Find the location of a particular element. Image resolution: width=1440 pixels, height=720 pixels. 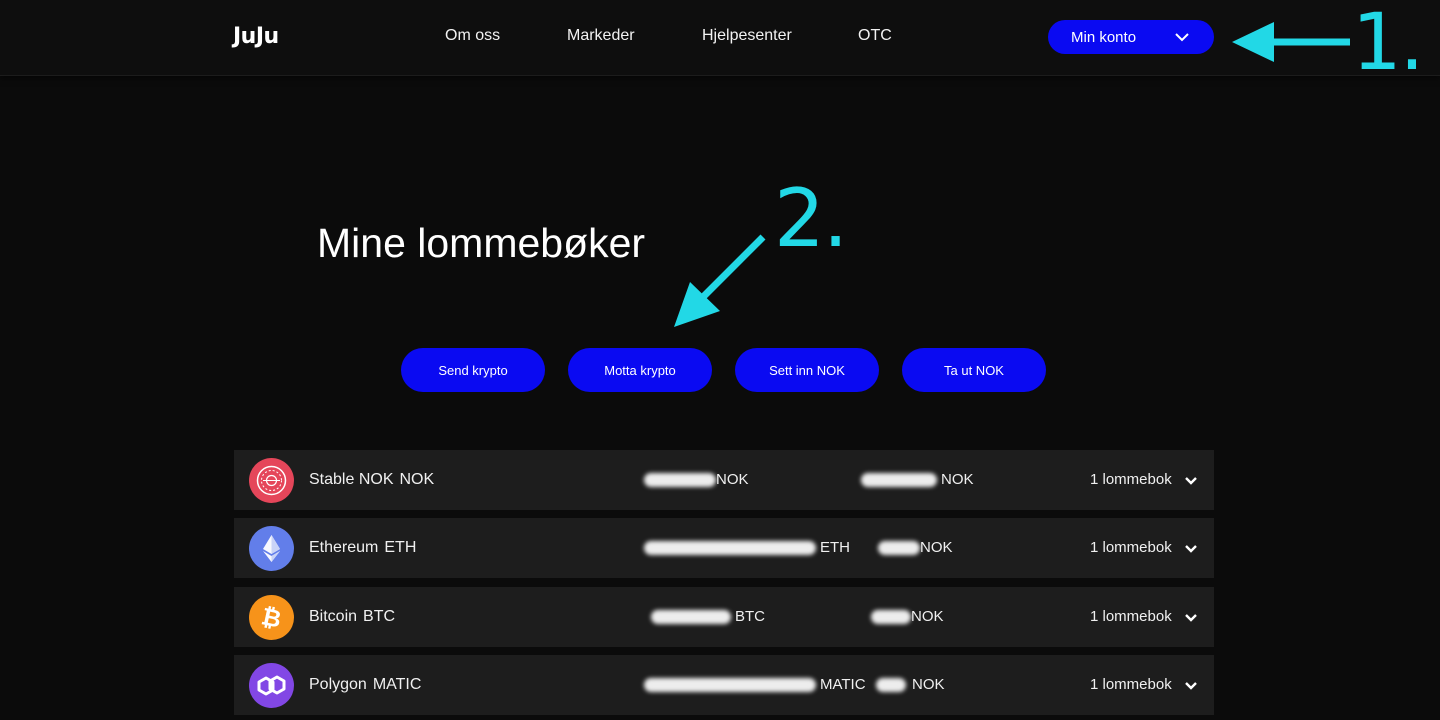

wallet-row-bitcoin: ₿ Bitcoin BTC BTC NOK 1 lommebok is located at coordinates (724, 617).